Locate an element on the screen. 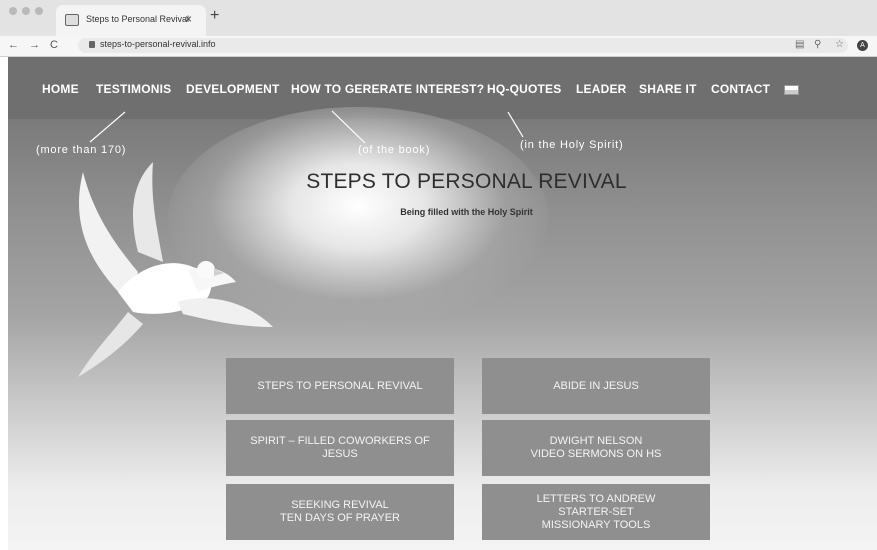  abide-in-jesus-button: ABIDE IN JESUS is located at coordinates (596, 386).